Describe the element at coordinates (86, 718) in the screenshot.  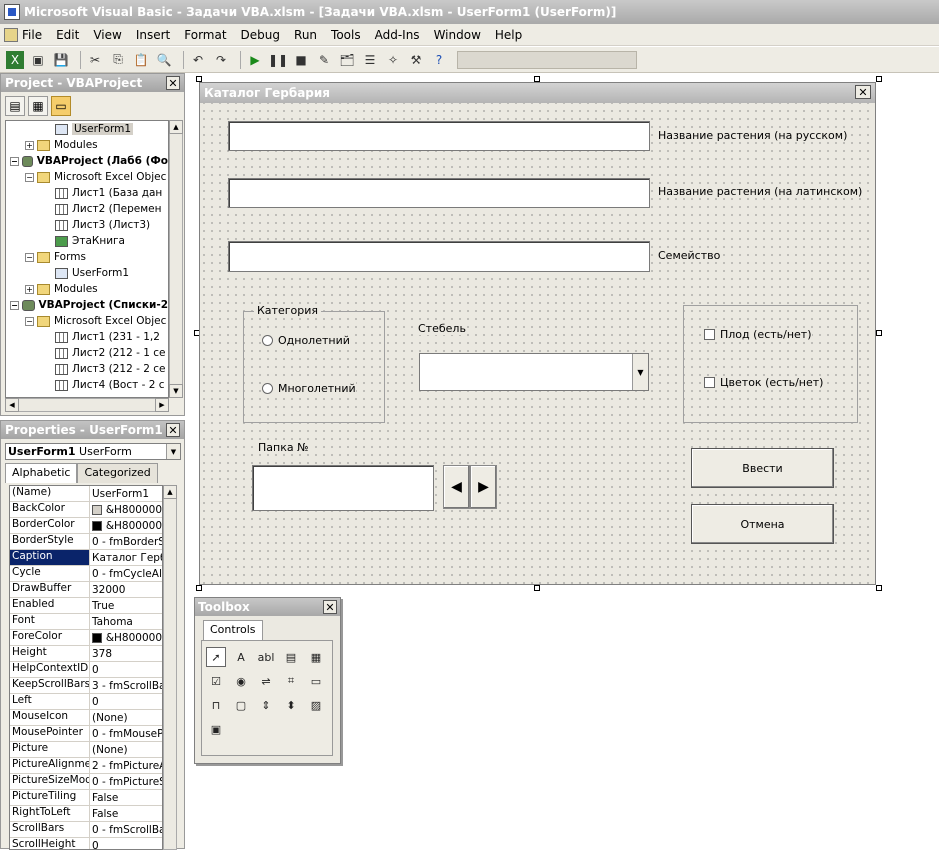
I see `property-row: MouseIcon(None)` at that location.